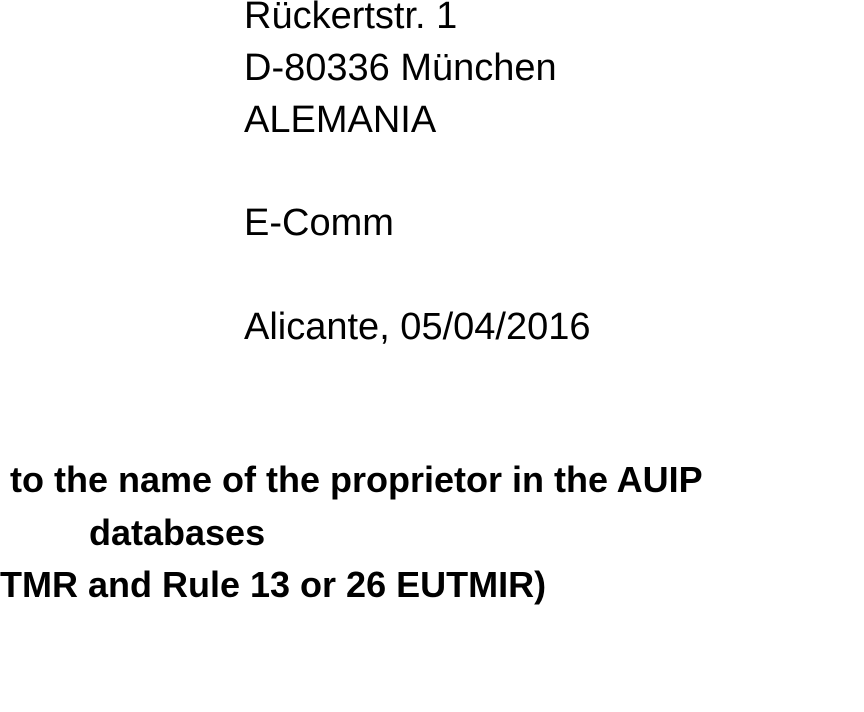  I want to click on address-country: ALEMANIA, so click(340, 120).